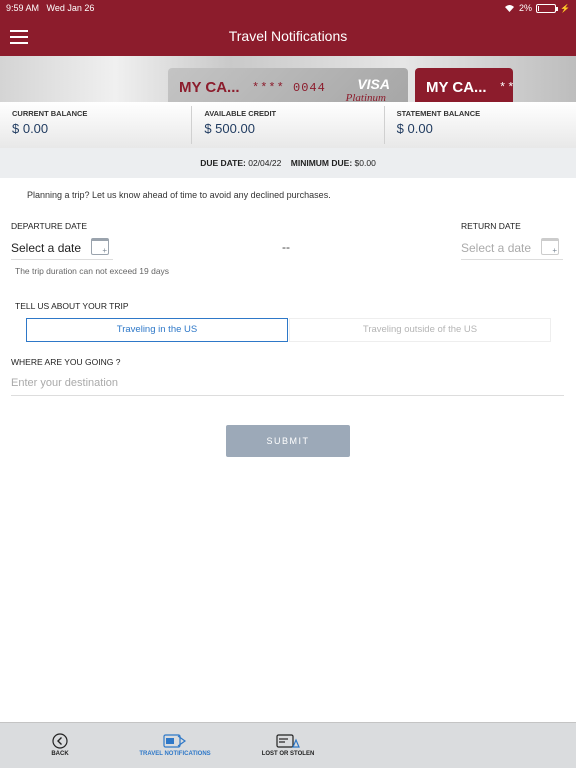 This screenshot has height=768, width=576. Describe the element at coordinates (373, 84) in the screenshot. I see `visa-logo: VISA` at that location.